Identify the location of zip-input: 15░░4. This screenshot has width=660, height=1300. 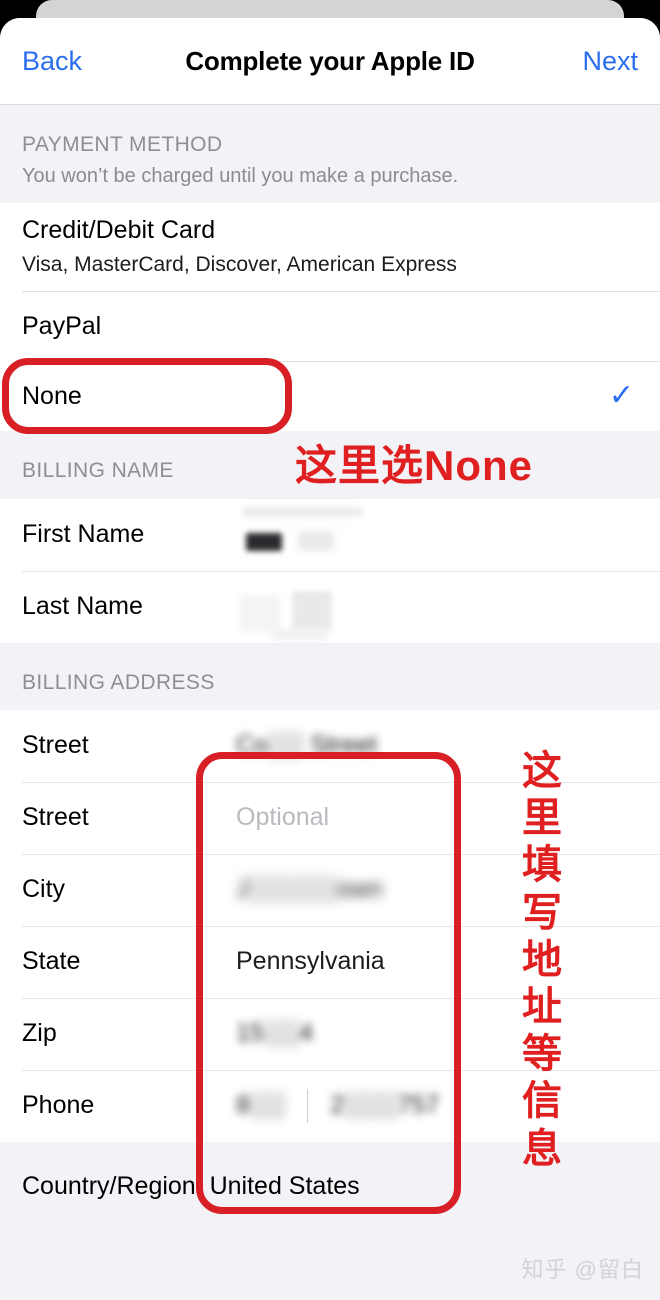
(274, 1033).